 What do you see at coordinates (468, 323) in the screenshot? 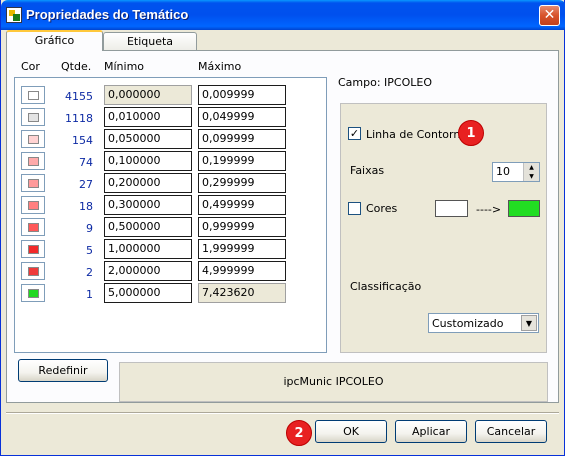
I see `classificacao-value: Customizado` at bounding box center [468, 323].